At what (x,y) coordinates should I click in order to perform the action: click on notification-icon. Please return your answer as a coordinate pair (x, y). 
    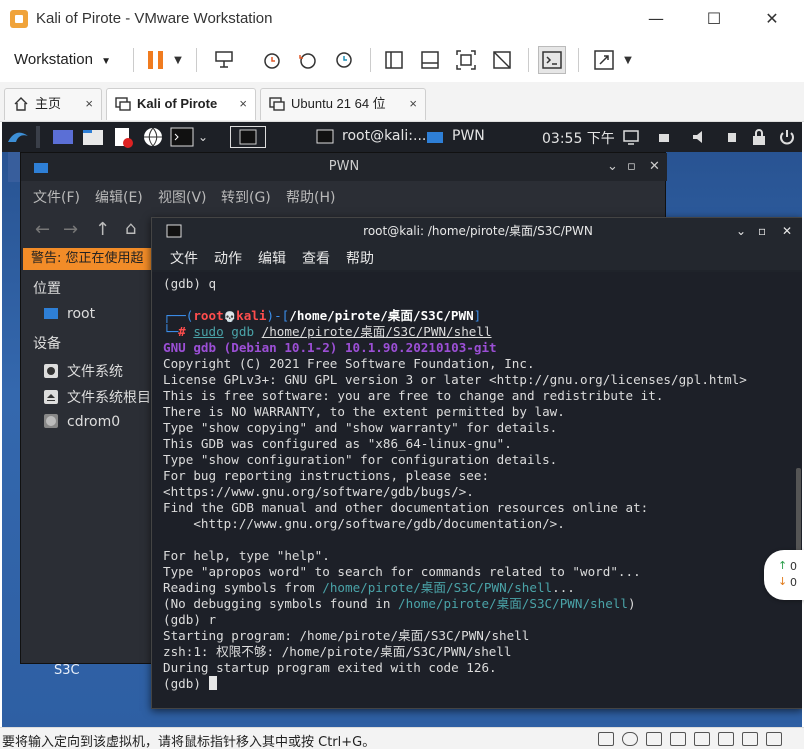
    Looking at the image, I should click on (664, 137).